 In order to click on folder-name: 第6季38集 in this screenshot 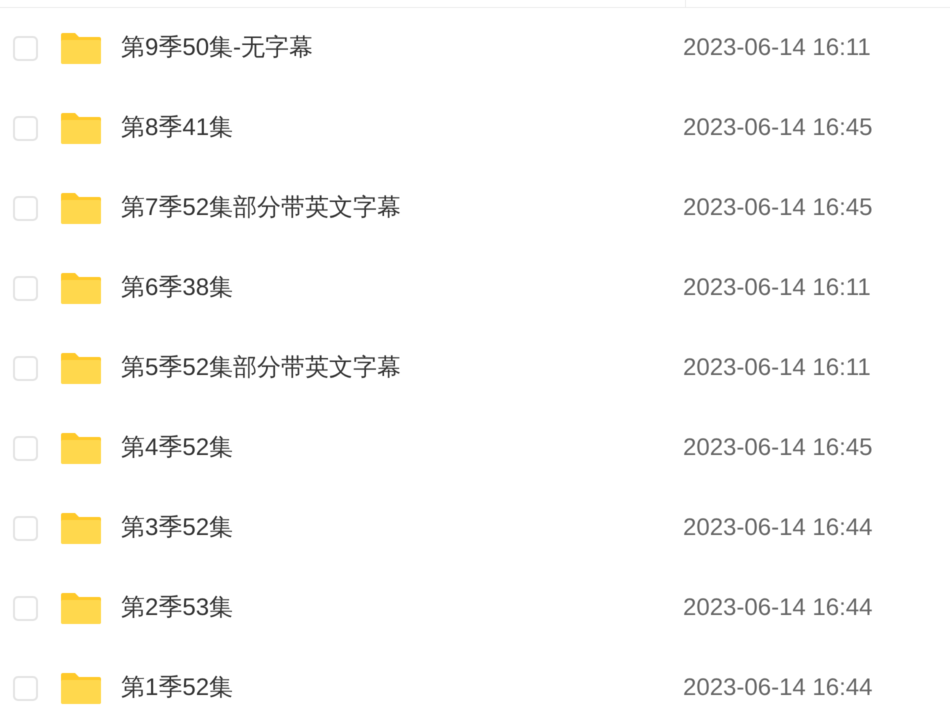, I will do `click(401, 288)`.